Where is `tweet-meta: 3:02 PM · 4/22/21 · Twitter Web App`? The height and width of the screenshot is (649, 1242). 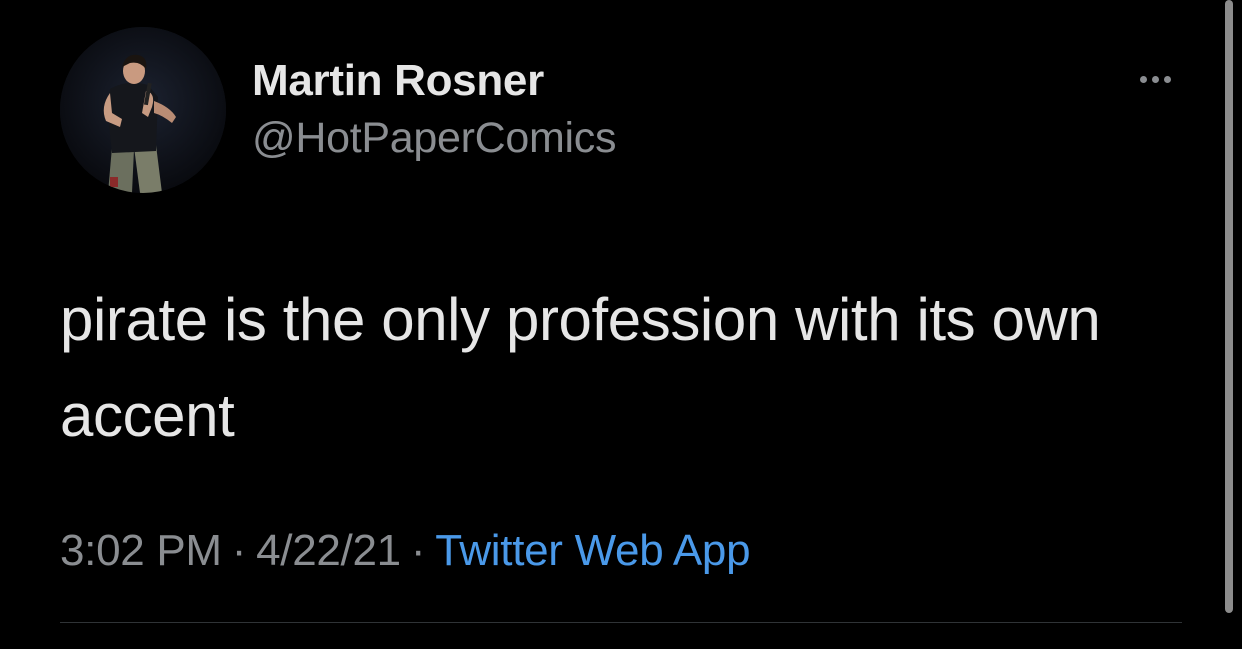
tweet-meta: 3:02 PM · 4/22/21 · Twitter Web App is located at coordinates (405, 551).